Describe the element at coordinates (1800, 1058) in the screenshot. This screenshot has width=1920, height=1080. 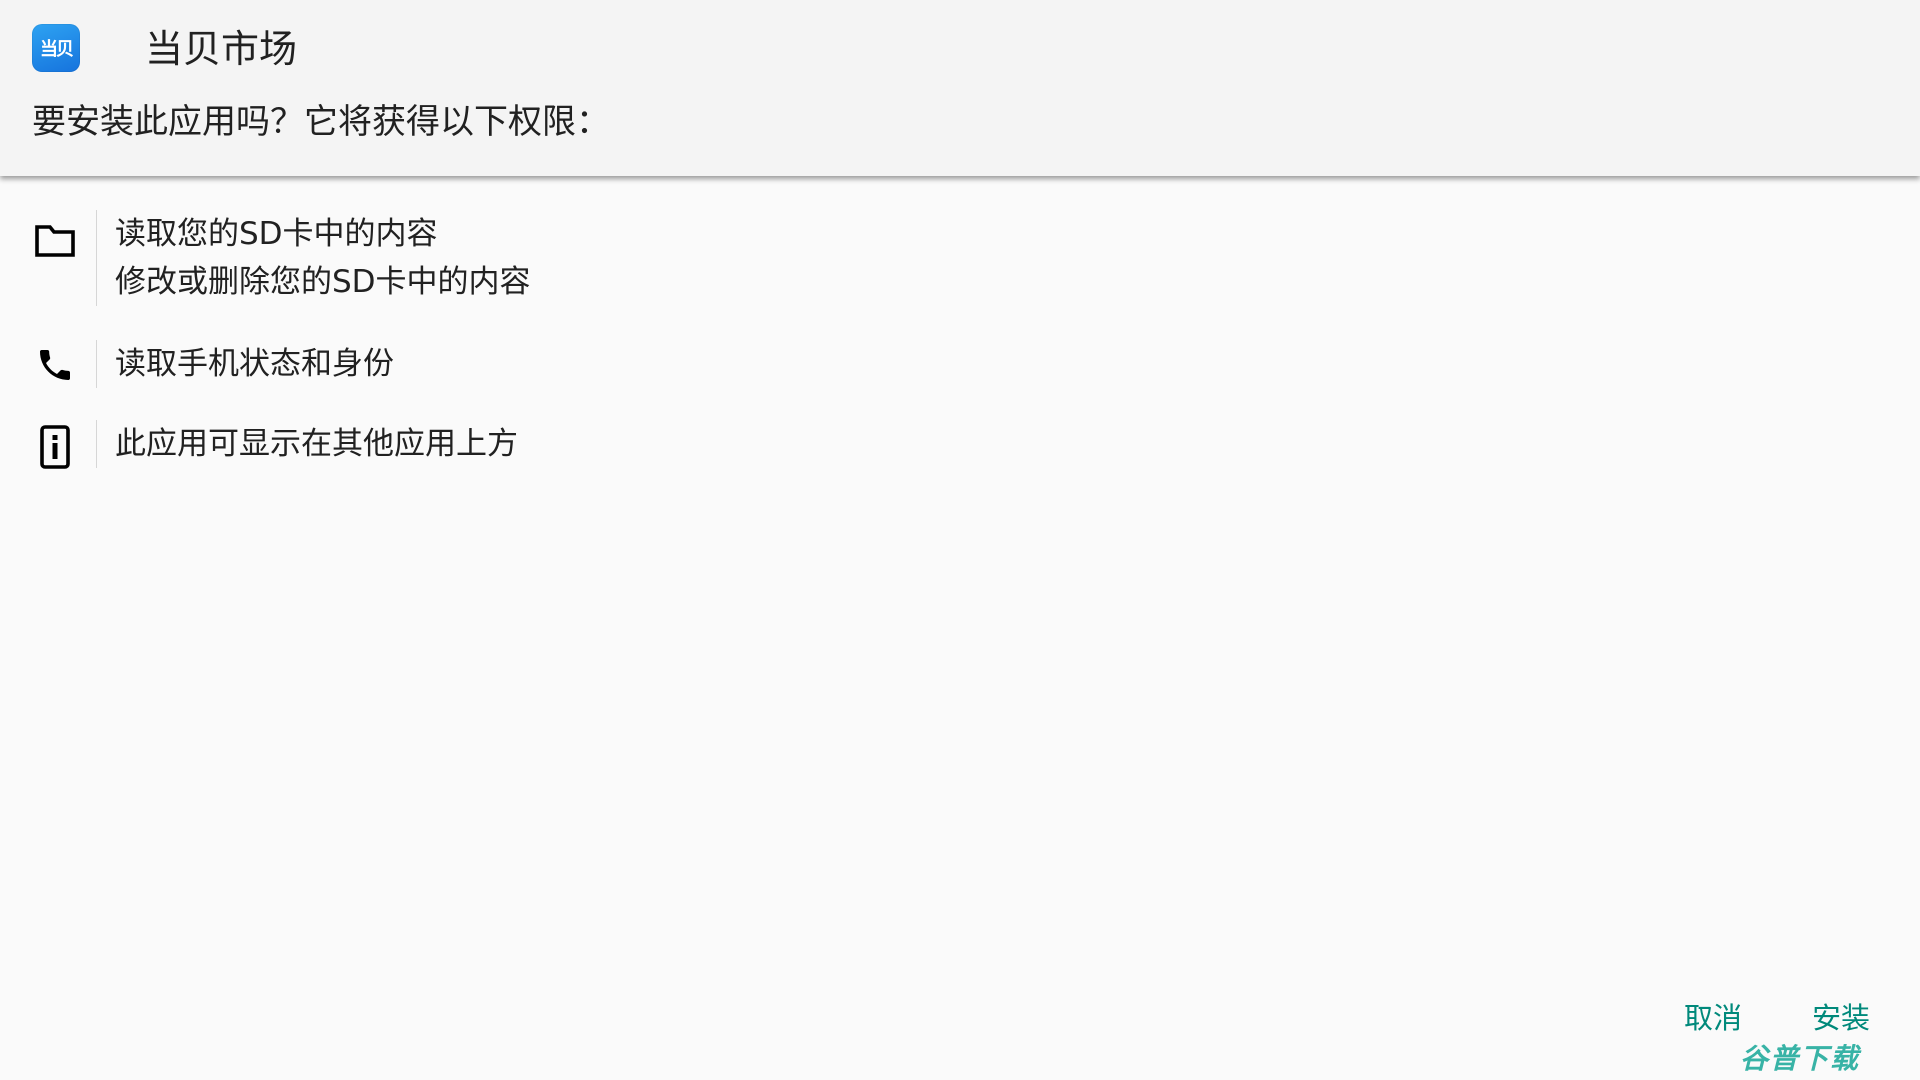
I see `watermark: 谷普下载` at that location.